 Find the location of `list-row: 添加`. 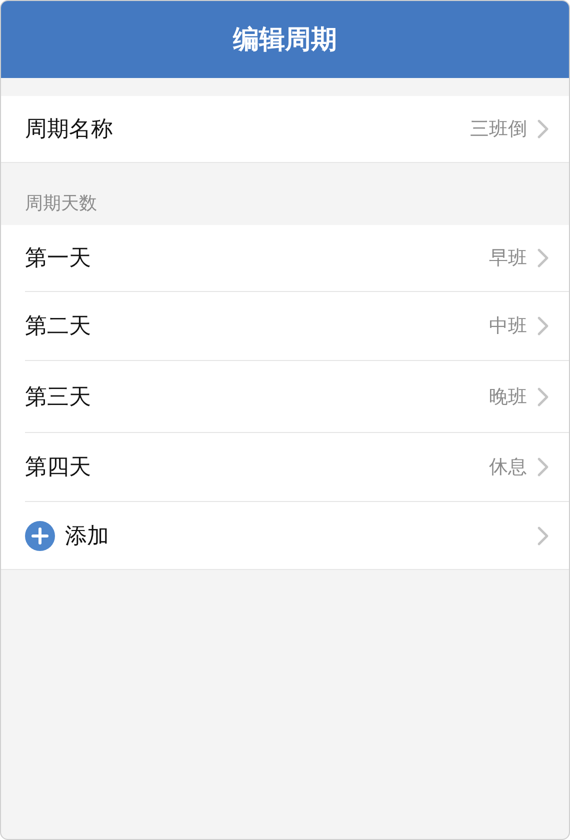

list-row: 添加 is located at coordinates (285, 535).